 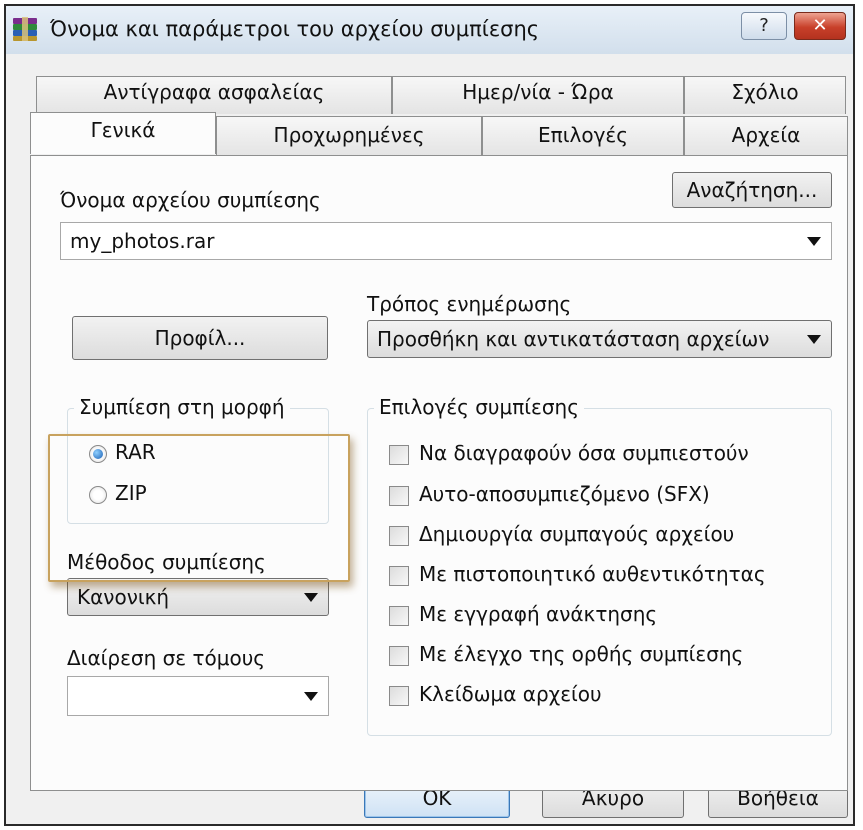 I want to click on update-mode-label: Τρόπος ενημέρωσης, so click(x=469, y=304).